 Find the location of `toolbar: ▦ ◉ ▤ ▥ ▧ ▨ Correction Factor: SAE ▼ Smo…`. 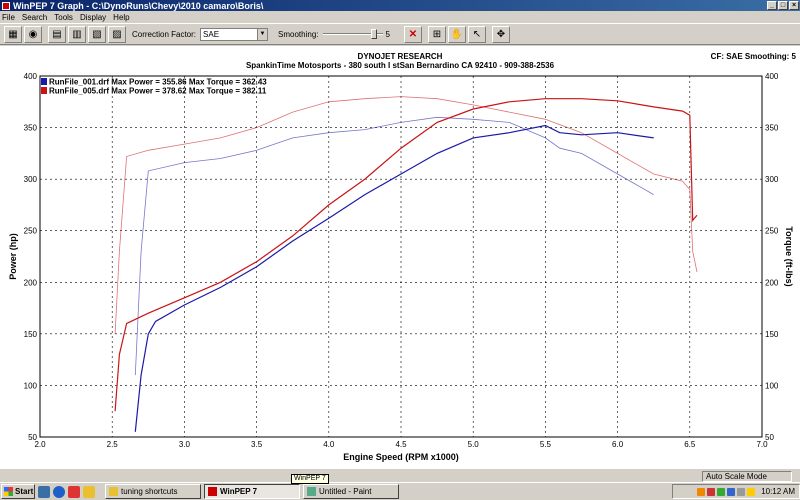

toolbar: ▦ ◉ ▤ ▥ ▧ ▨ Correction Factor: SAE ▼ Smo… is located at coordinates (400, 34).